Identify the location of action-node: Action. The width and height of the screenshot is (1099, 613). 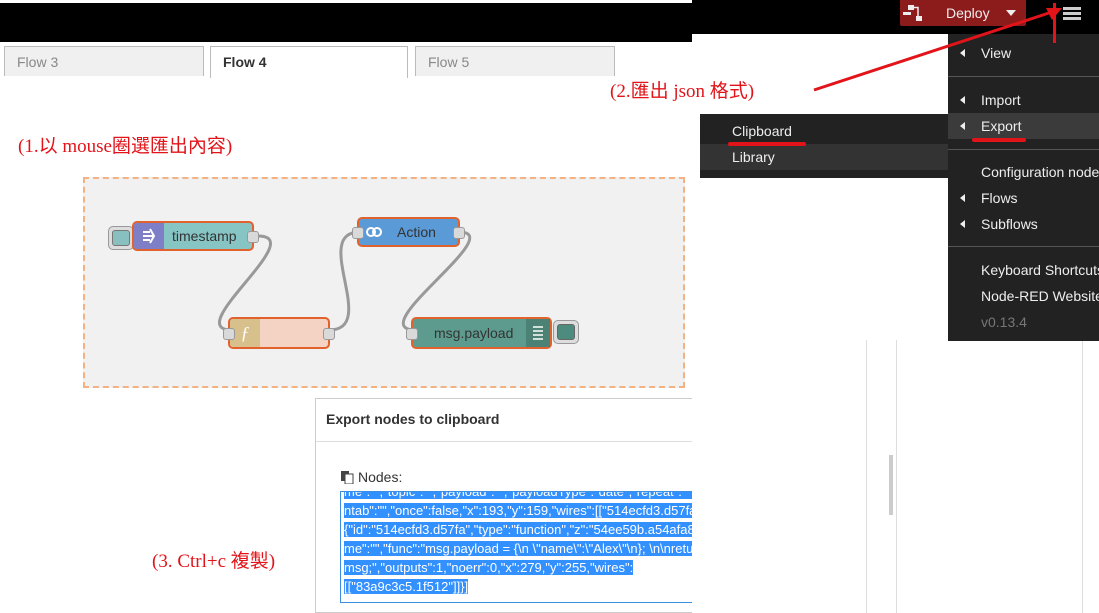
(408, 232).